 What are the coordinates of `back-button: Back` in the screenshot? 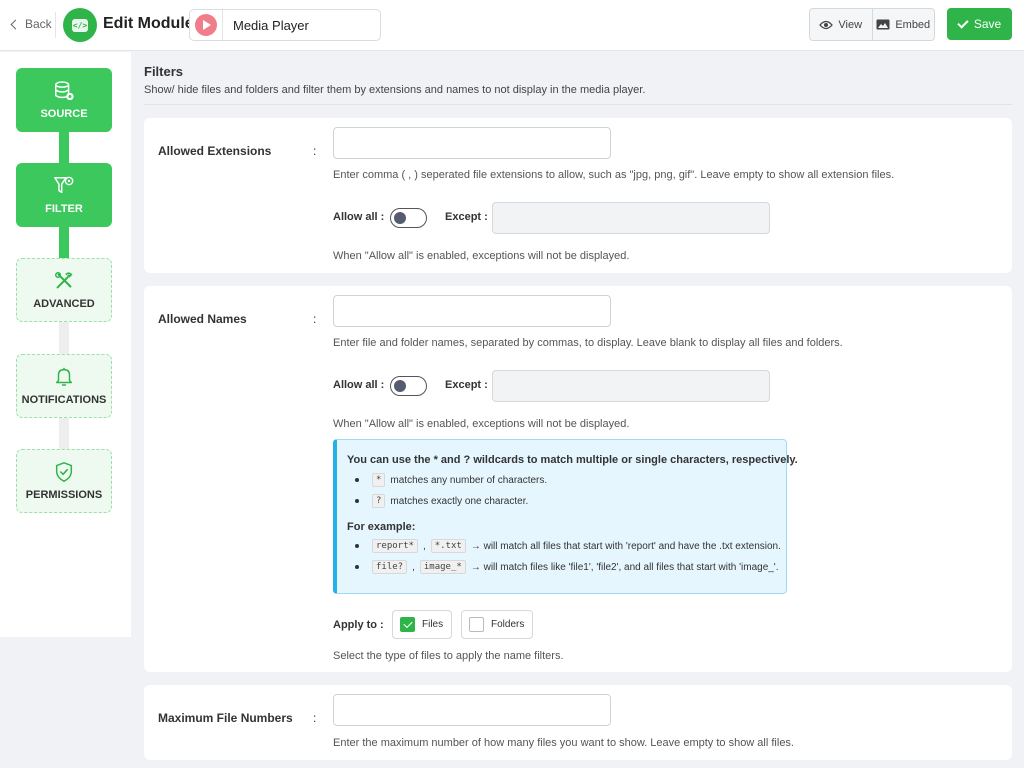 It's located at (31, 24).